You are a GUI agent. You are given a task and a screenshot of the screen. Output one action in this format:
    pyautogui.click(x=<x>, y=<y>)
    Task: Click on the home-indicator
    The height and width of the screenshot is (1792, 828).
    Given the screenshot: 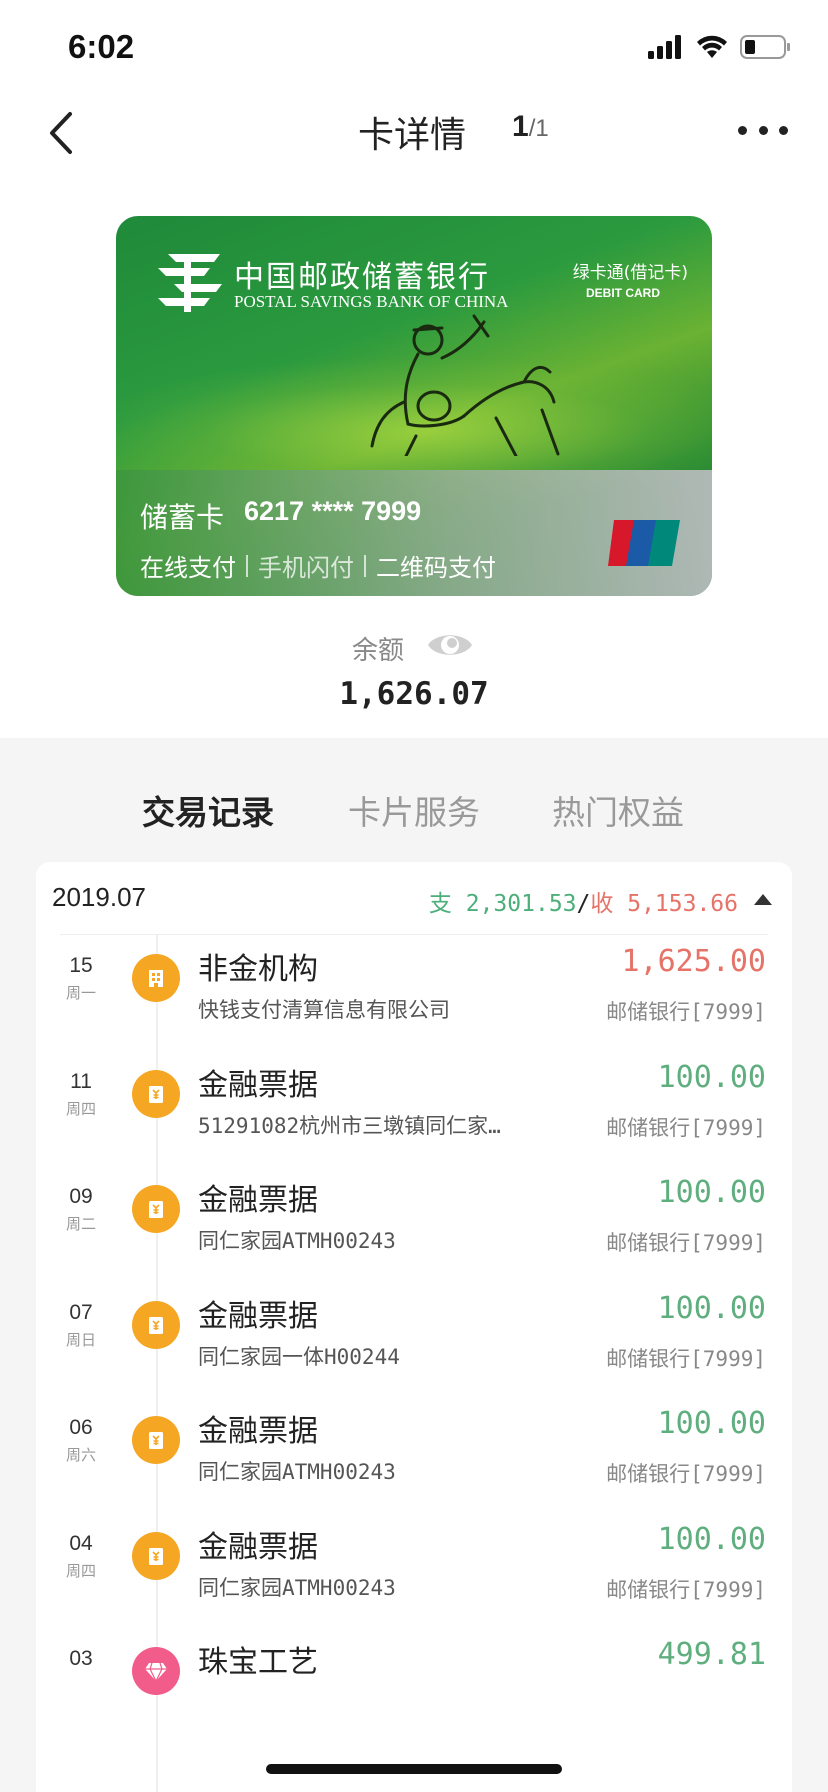 What is the action you would take?
    pyautogui.click(x=414, y=1769)
    